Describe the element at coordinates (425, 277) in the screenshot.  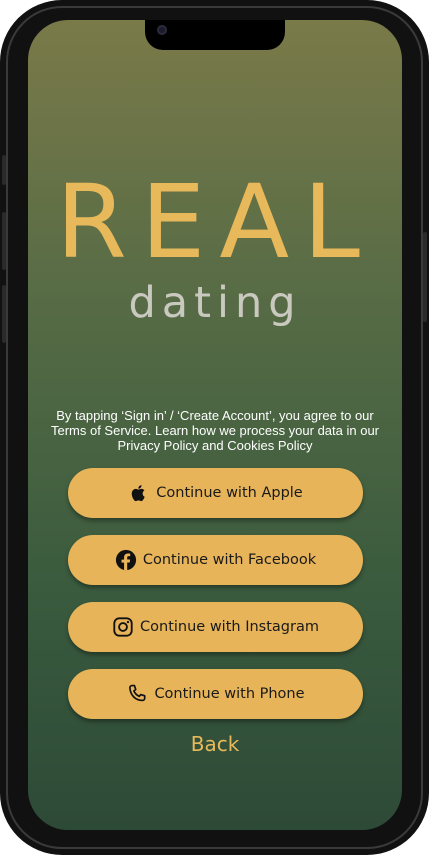
I see `power-button` at that location.